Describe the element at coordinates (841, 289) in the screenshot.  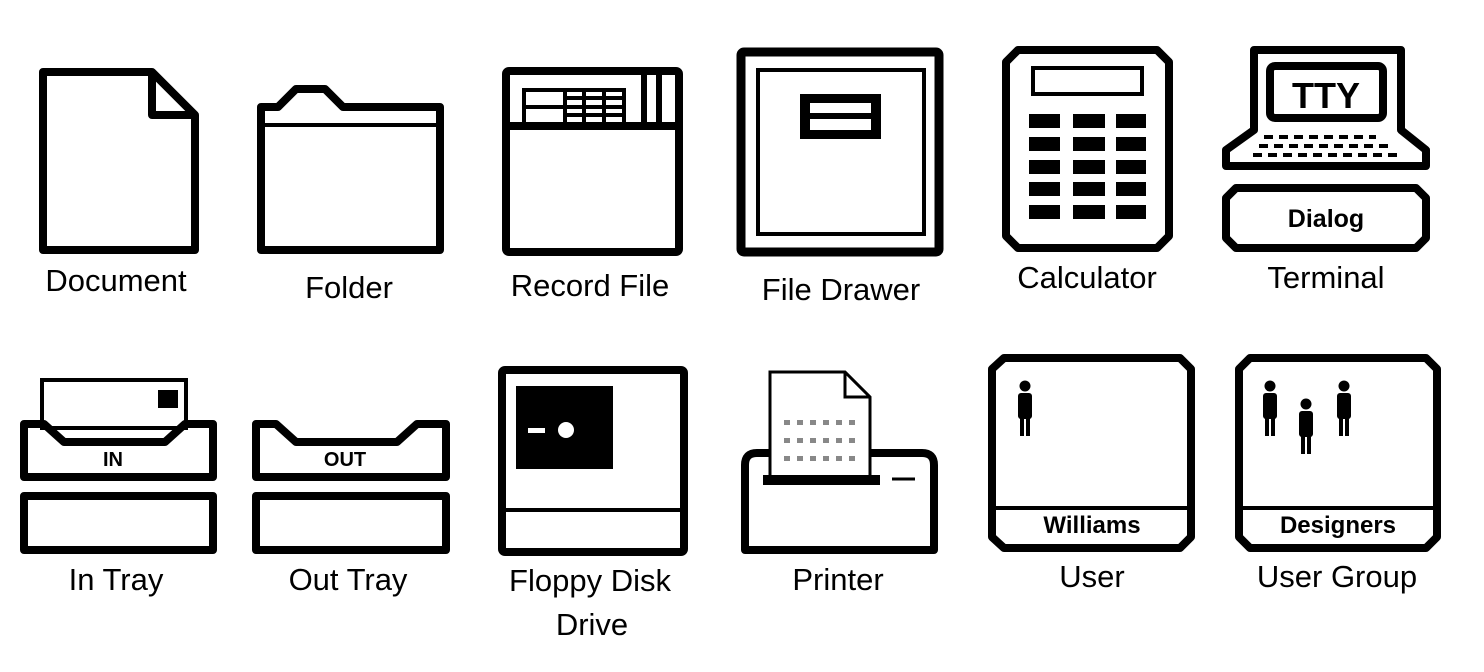
I see `file-drawer-label: File Drawer` at that location.